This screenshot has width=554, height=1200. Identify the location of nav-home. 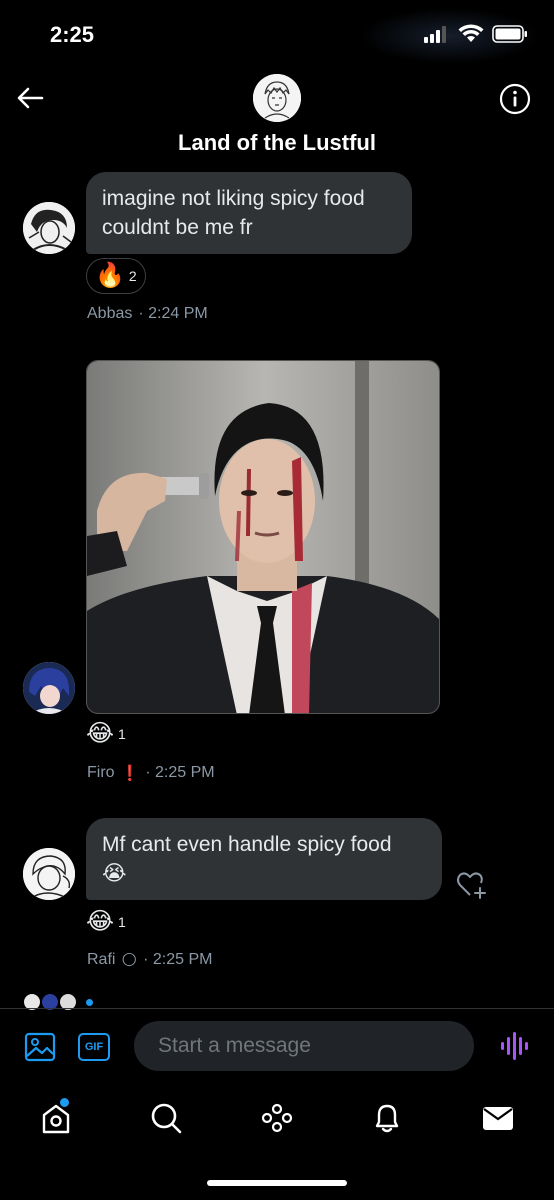
(56, 1117).